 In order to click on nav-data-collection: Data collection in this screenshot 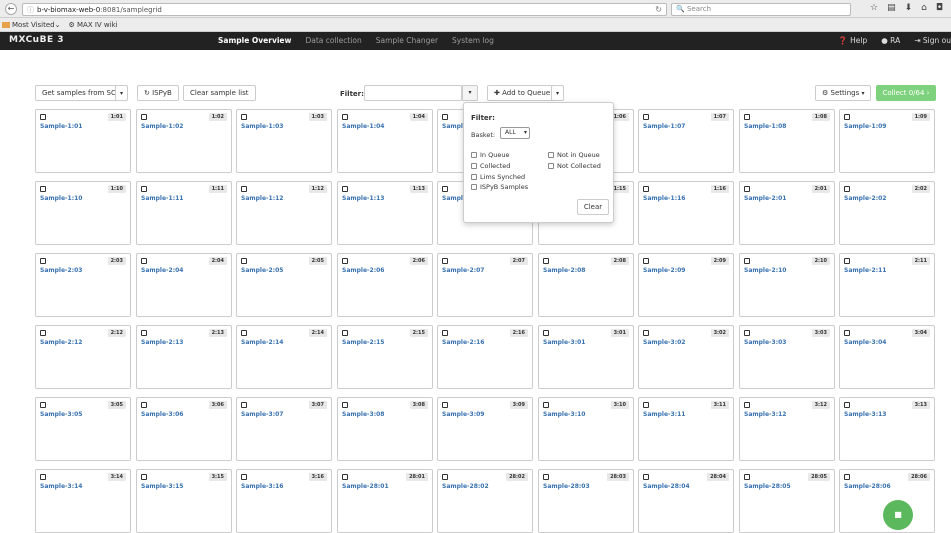, I will do `click(333, 40)`.